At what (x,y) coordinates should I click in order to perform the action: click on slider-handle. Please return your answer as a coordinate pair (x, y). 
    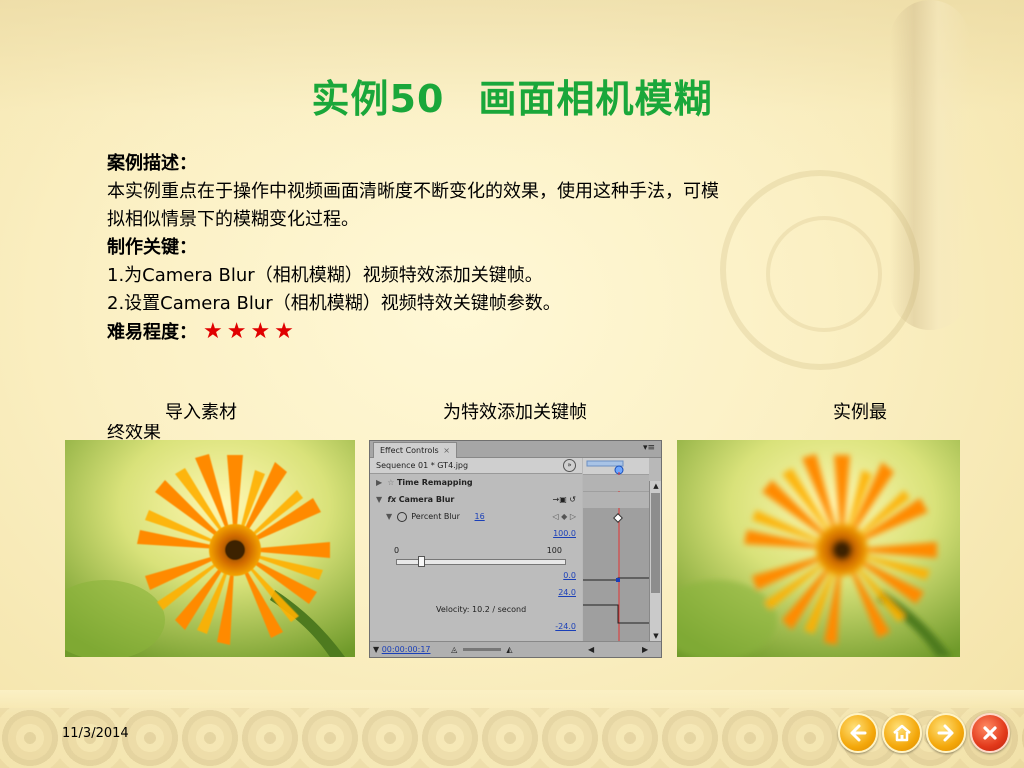
    Looking at the image, I should click on (421, 561).